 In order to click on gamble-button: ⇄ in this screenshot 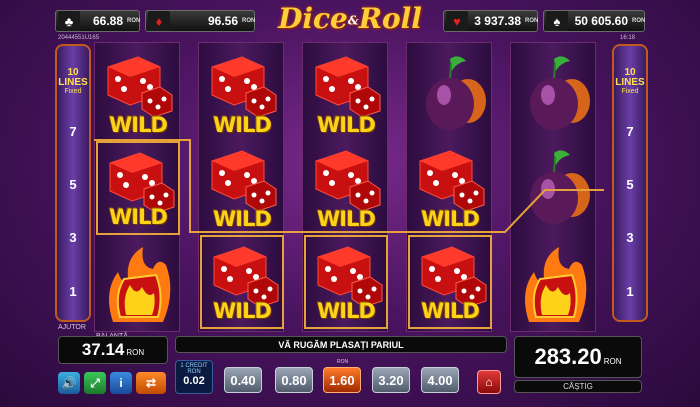, I will do `click(151, 383)`.